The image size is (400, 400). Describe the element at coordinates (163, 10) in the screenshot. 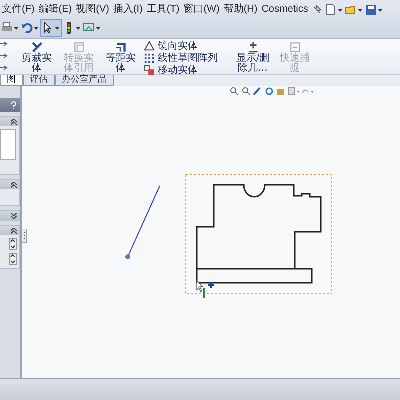

I see `menu-item: 工具(T)` at that location.